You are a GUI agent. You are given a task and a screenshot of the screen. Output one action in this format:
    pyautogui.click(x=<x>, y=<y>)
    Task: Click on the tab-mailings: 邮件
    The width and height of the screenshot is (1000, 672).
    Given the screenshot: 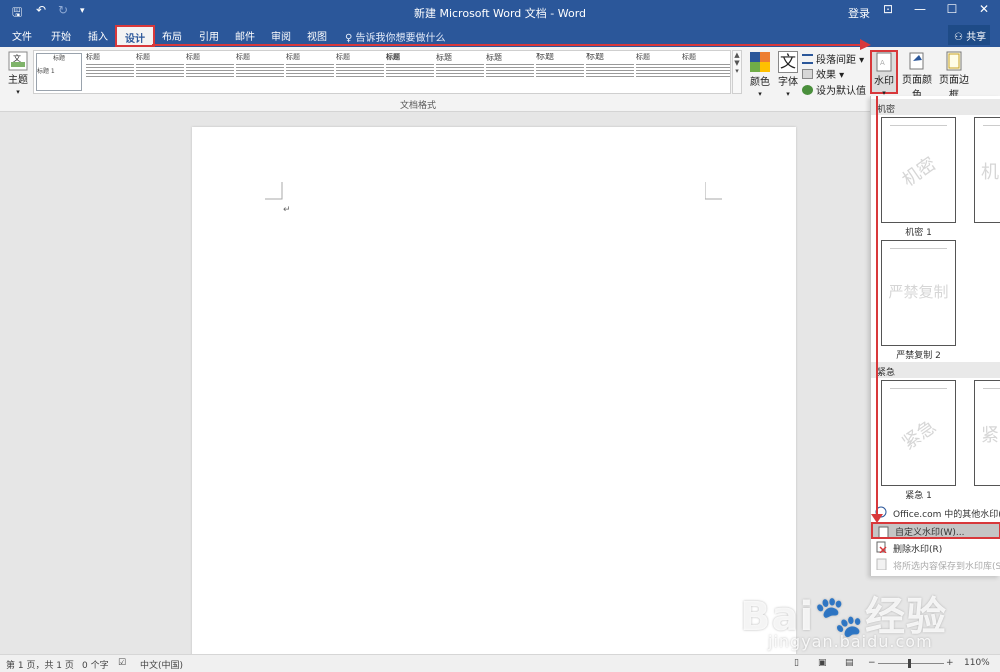 What is the action you would take?
    pyautogui.click(x=245, y=35)
    